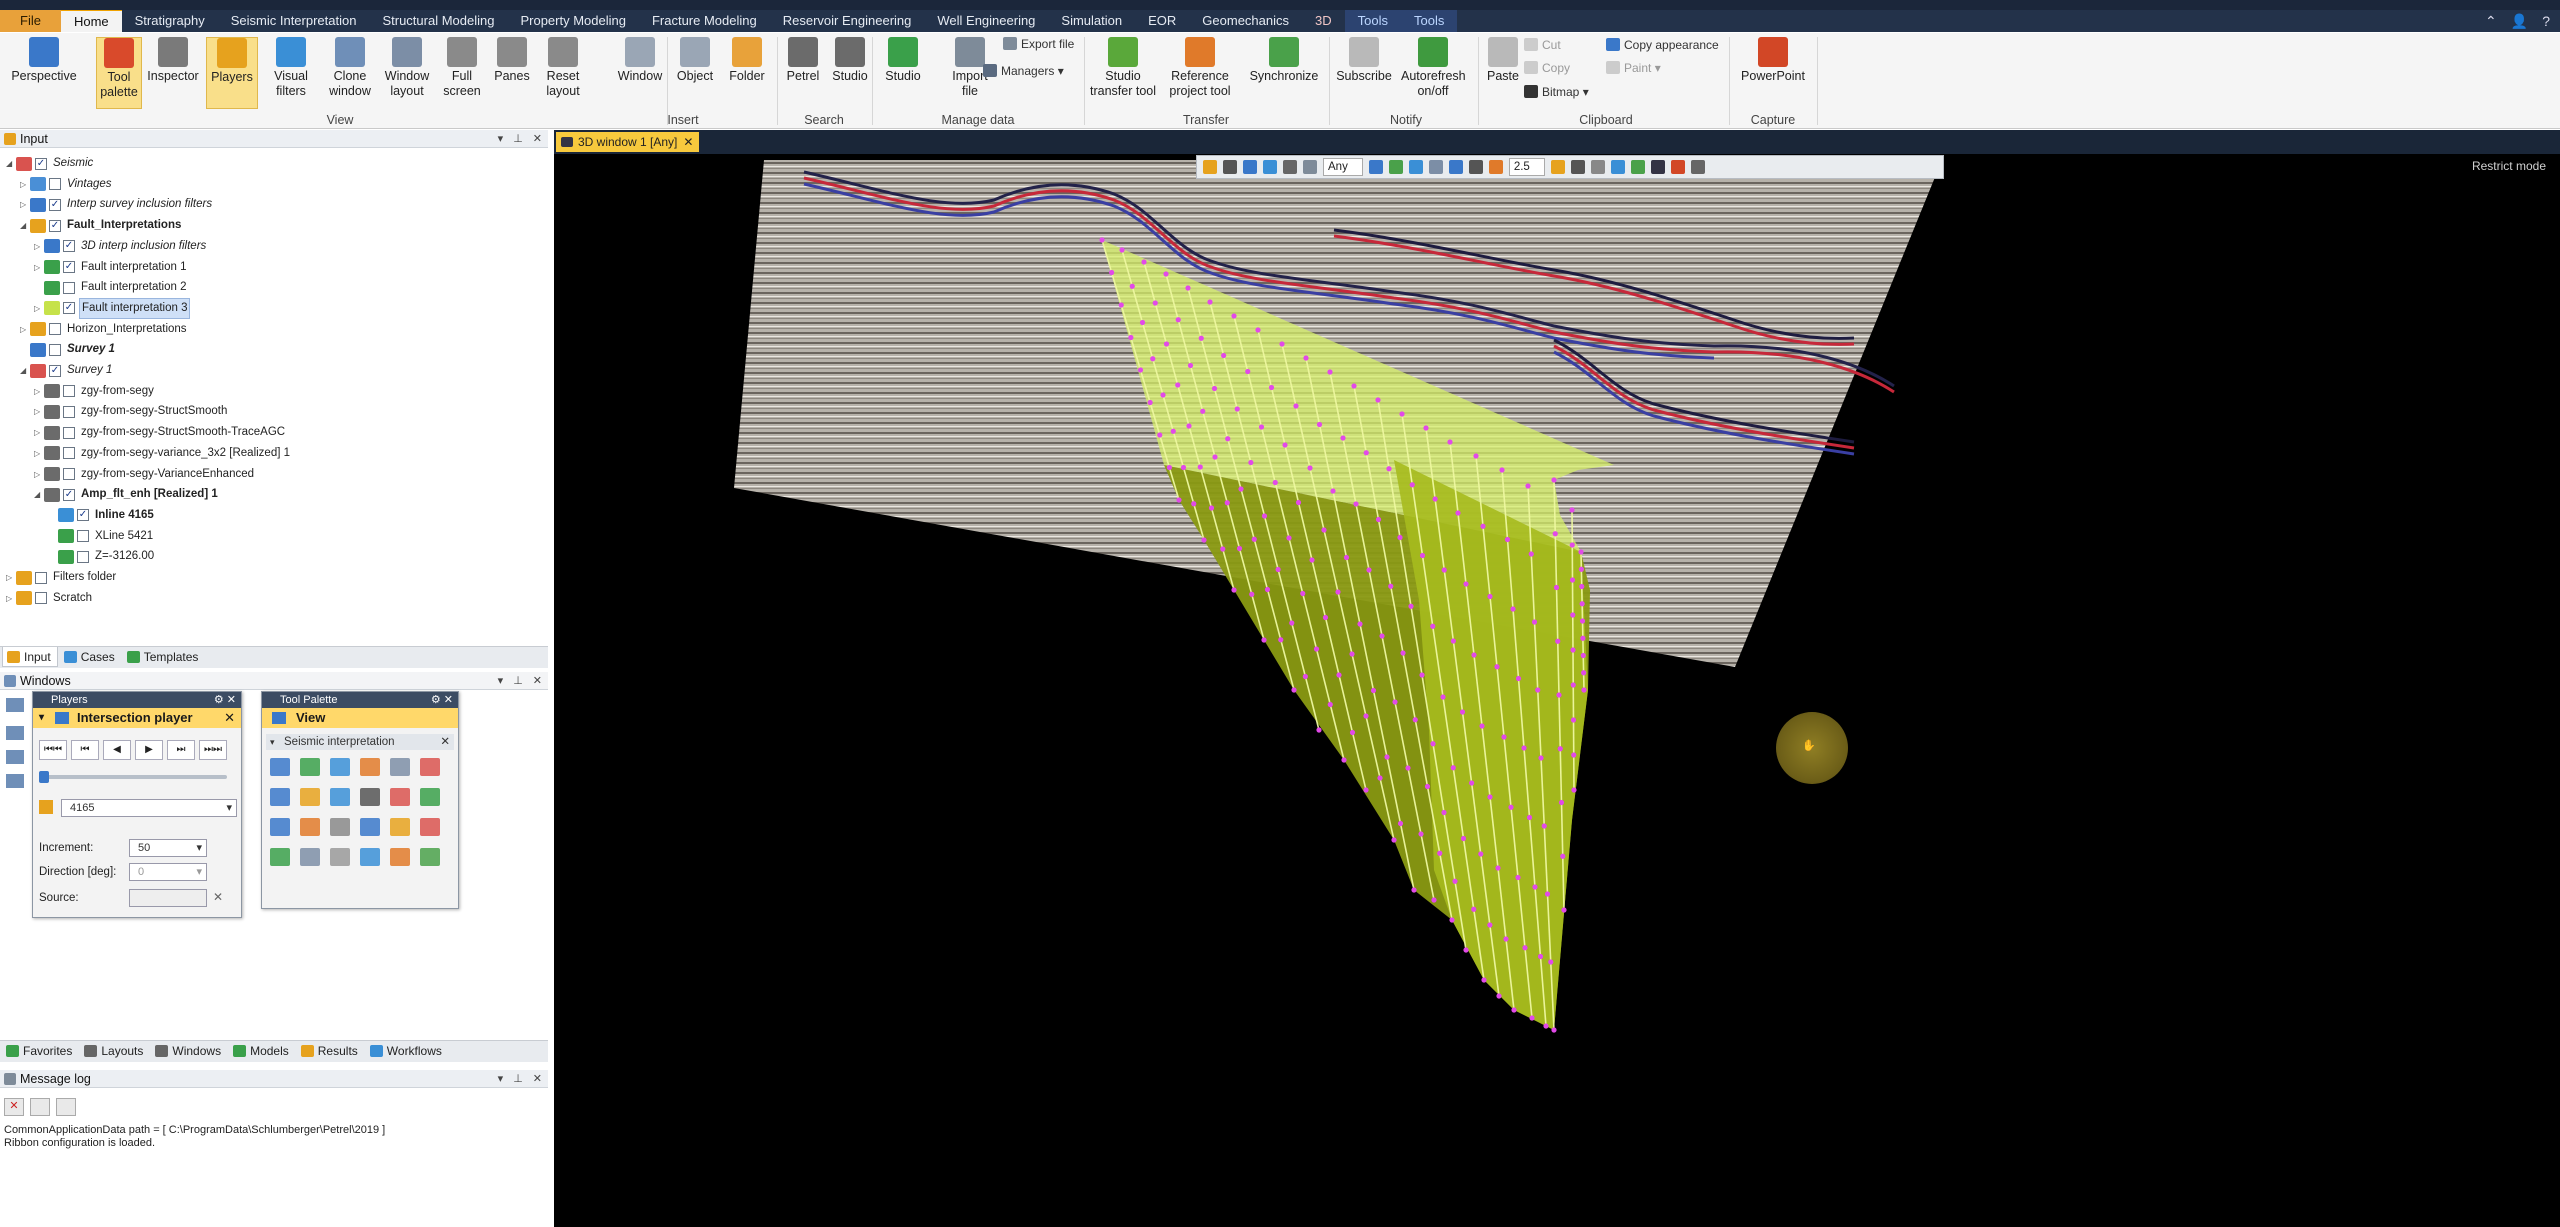 The height and width of the screenshot is (1227, 2560). I want to click on ribbon-tab-home: Home, so click(91, 21).